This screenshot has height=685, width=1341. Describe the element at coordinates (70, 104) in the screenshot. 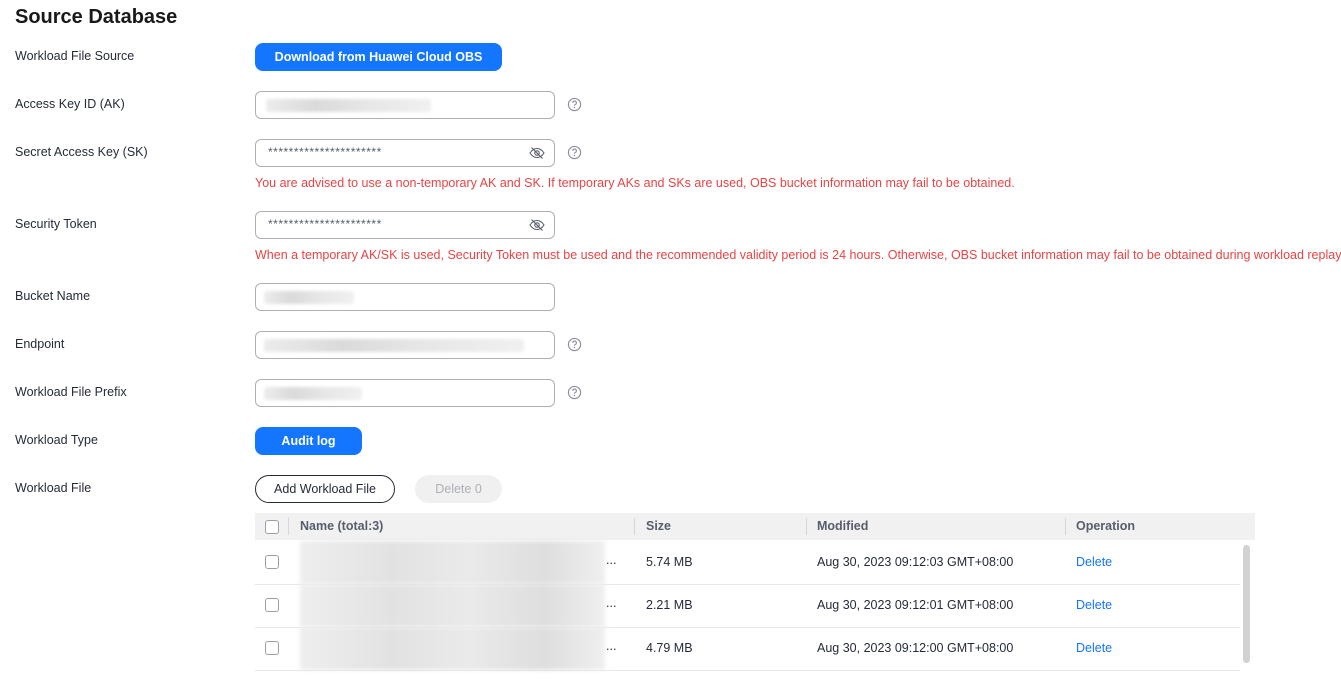

I see `access-key-label: Access Key ID (AK)` at that location.